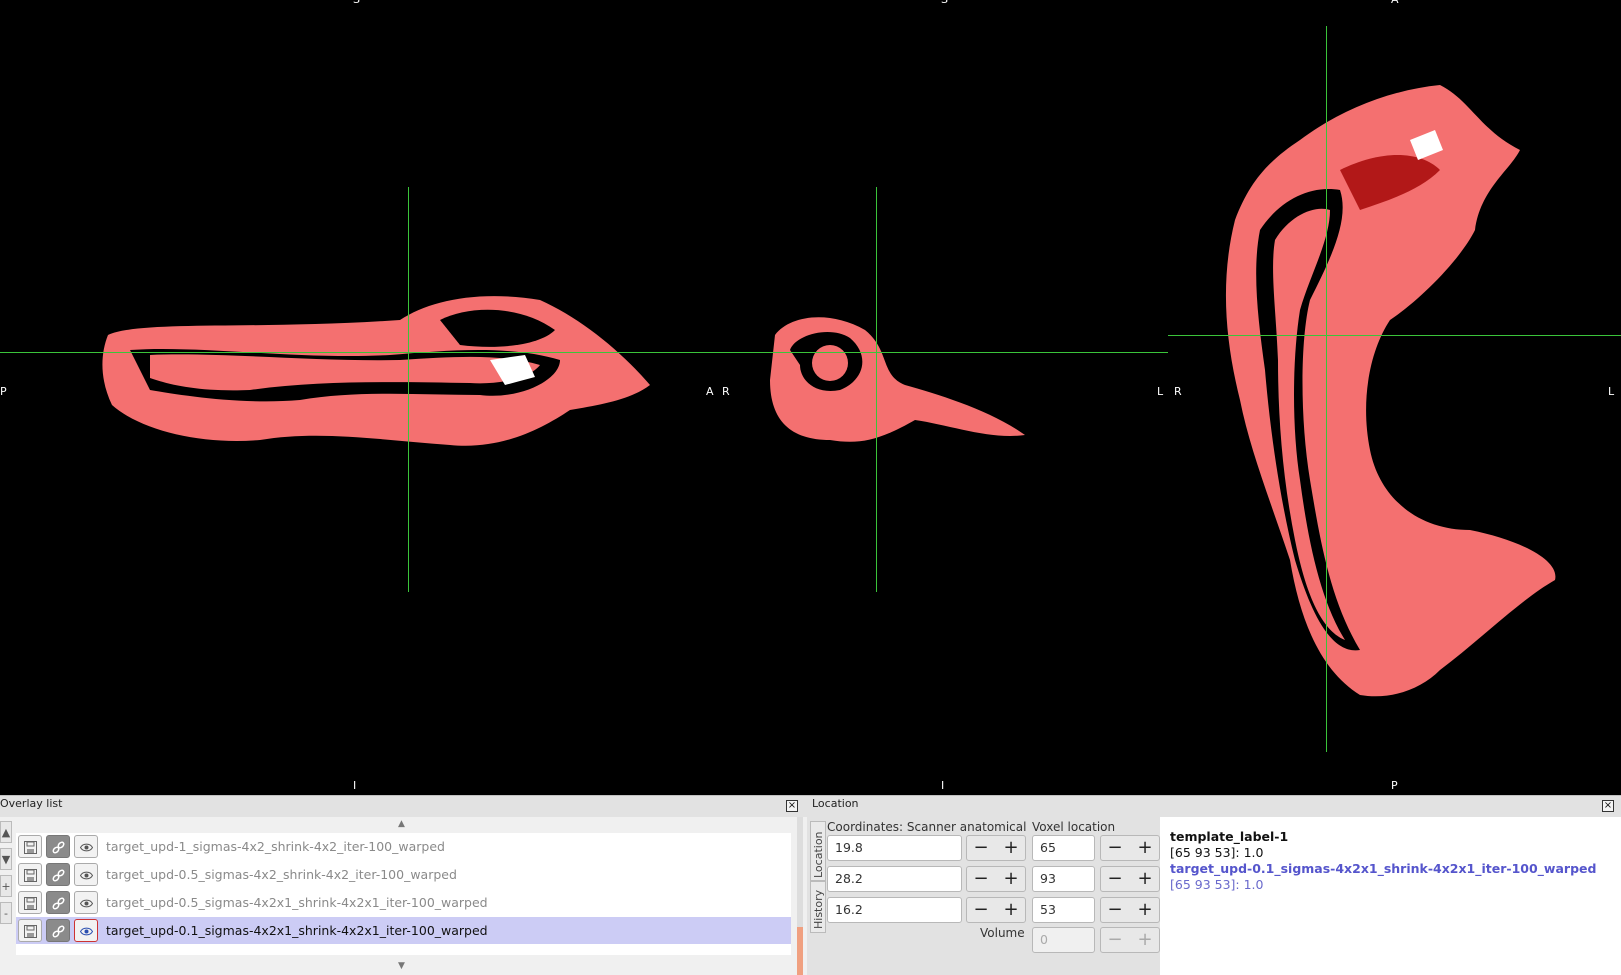 Image resolution: width=1621 pixels, height=975 pixels. What do you see at coordinates (835, 803) in the screenshot?
I see `location-panel-title: Location` at bounding box center [835, 803].